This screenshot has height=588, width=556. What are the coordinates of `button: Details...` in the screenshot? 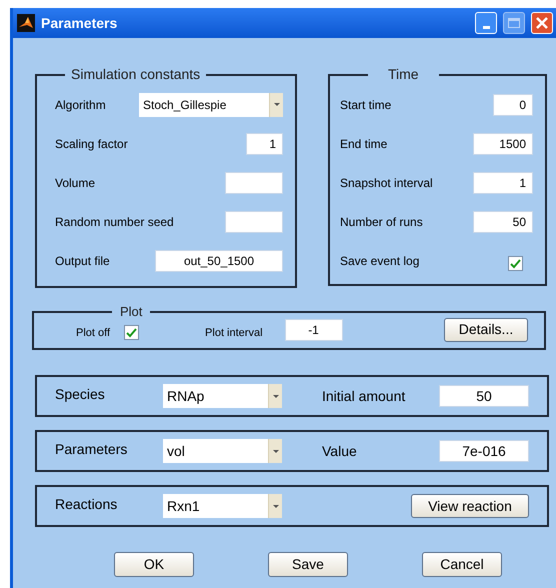 It's located at (486, 330).